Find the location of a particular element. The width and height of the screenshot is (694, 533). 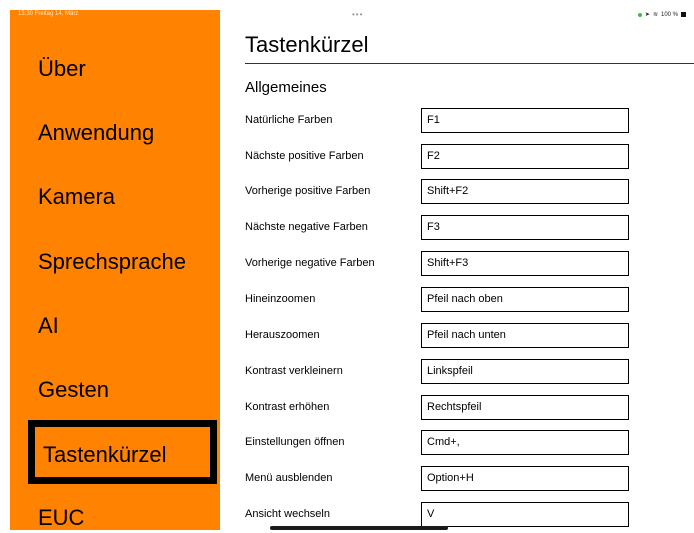

shortcut-row: Vorherige positive Farben Shift+F2 is located at coordinates (469, 191).